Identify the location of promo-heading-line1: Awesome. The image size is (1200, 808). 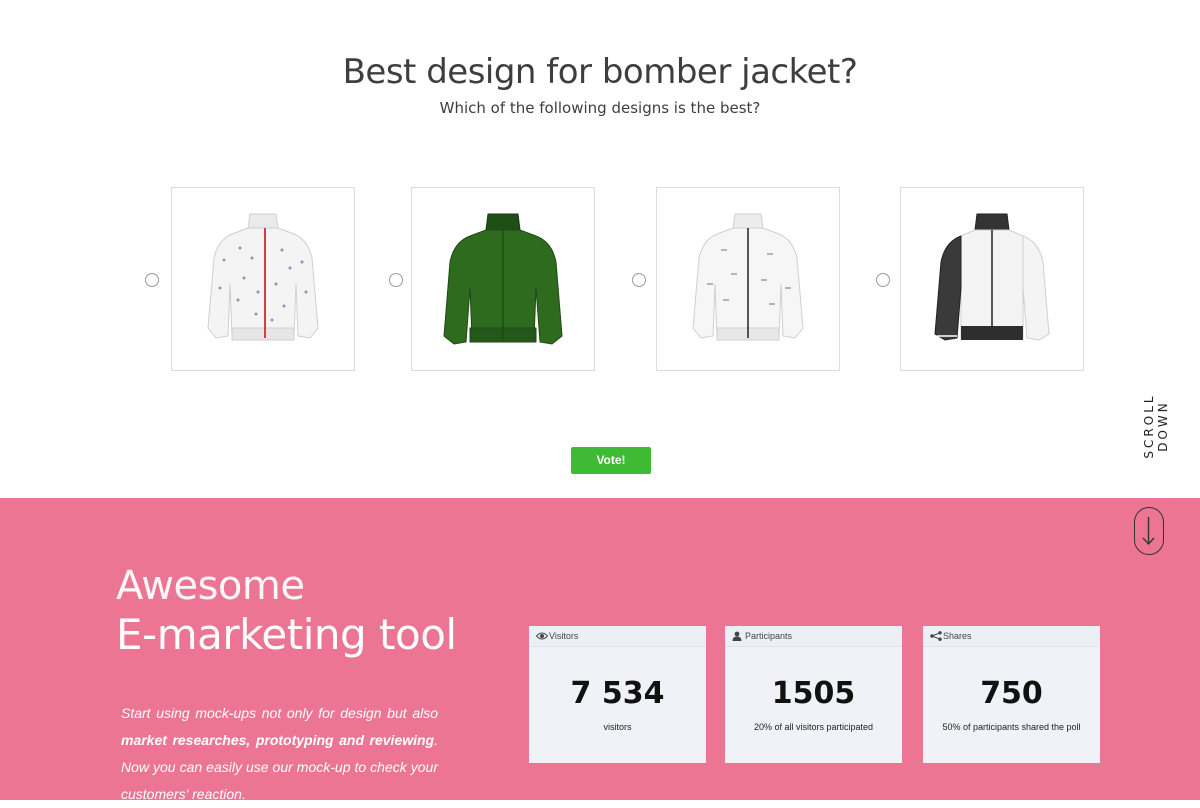
(210, 586).